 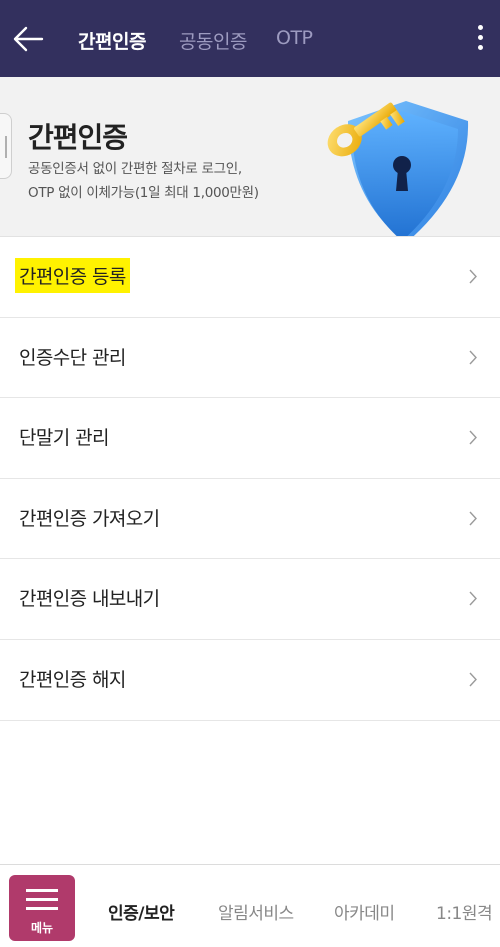 I want to click on menu-item-export: 간편인증 내보내기, so click(x=250, y=599).